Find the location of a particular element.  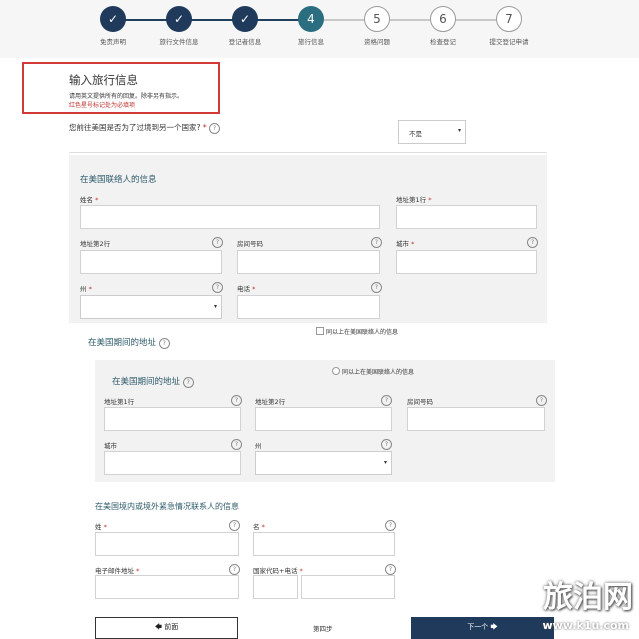

emergency-email-label: 电子邮件地址 * is located at coordinates (117, 570).